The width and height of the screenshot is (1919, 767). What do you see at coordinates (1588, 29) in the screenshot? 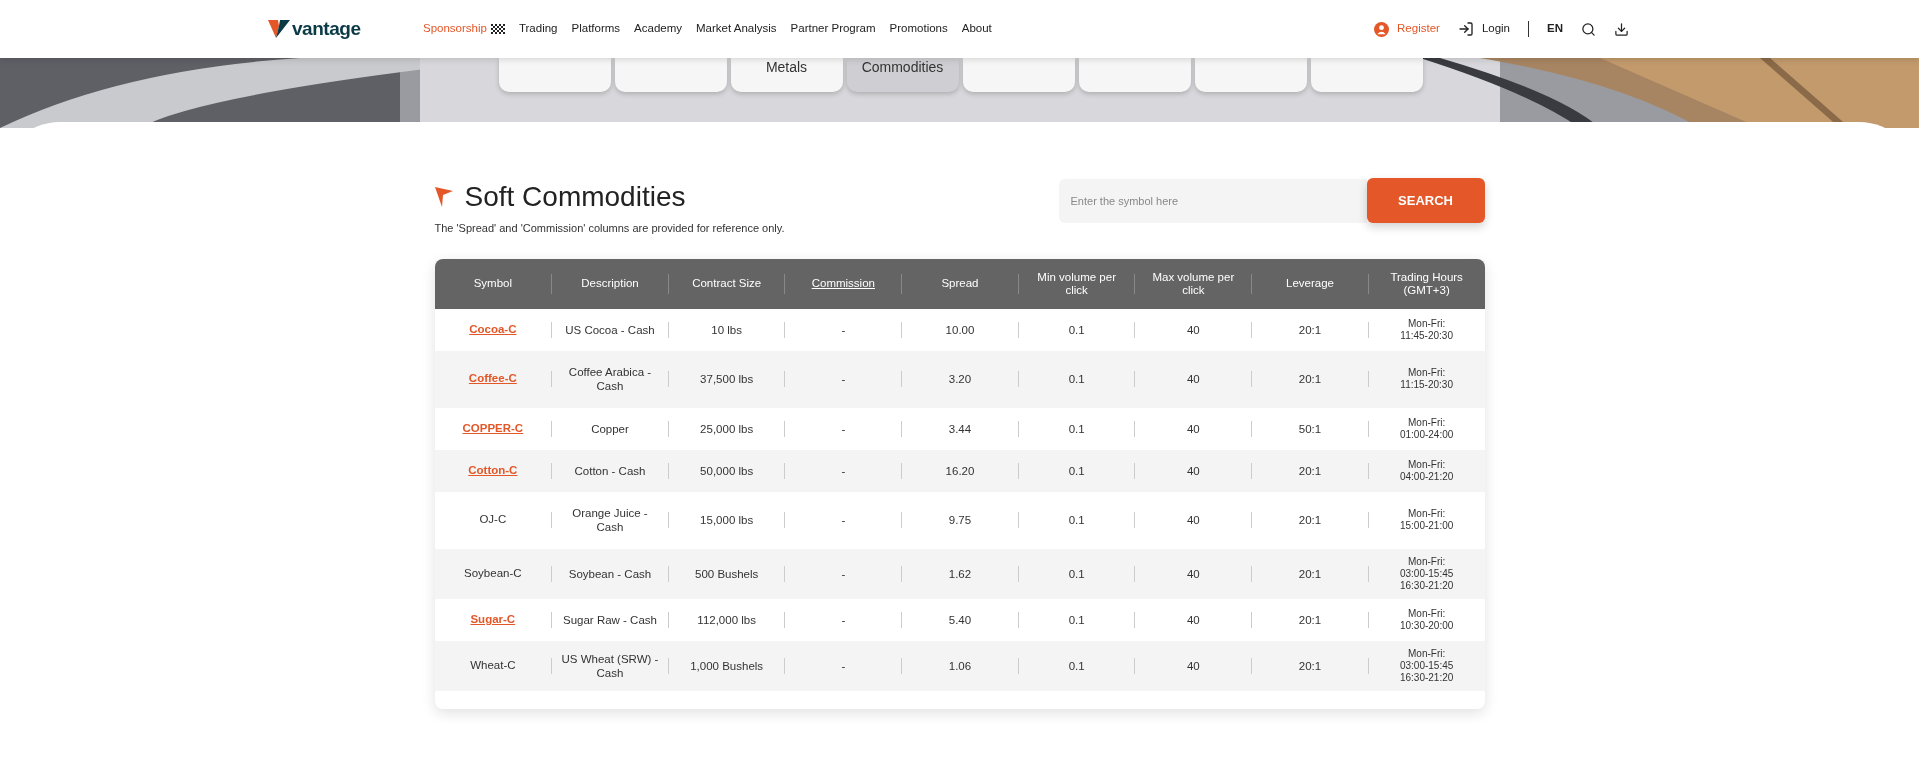
I see `search-icon` at bounding box center [1588, 29].